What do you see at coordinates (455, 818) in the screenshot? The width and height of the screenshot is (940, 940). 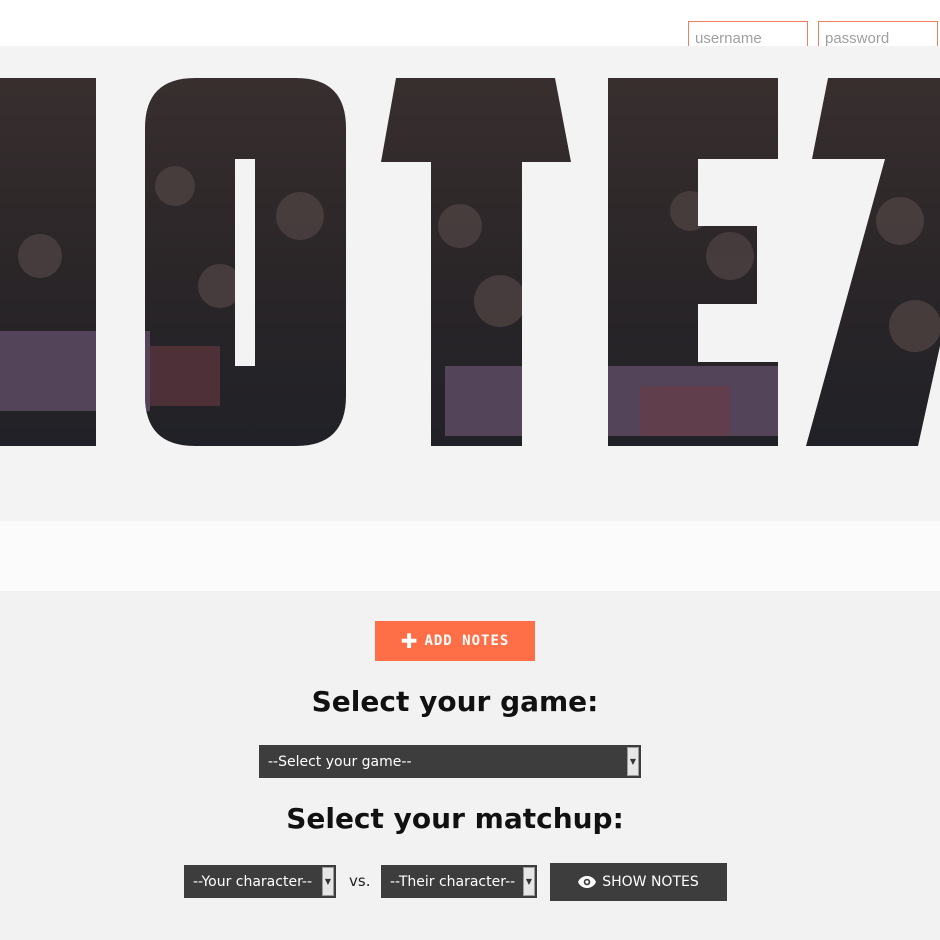 I see `select-matchup-heading: Select your matchup:` at bounding box center [455, 818].